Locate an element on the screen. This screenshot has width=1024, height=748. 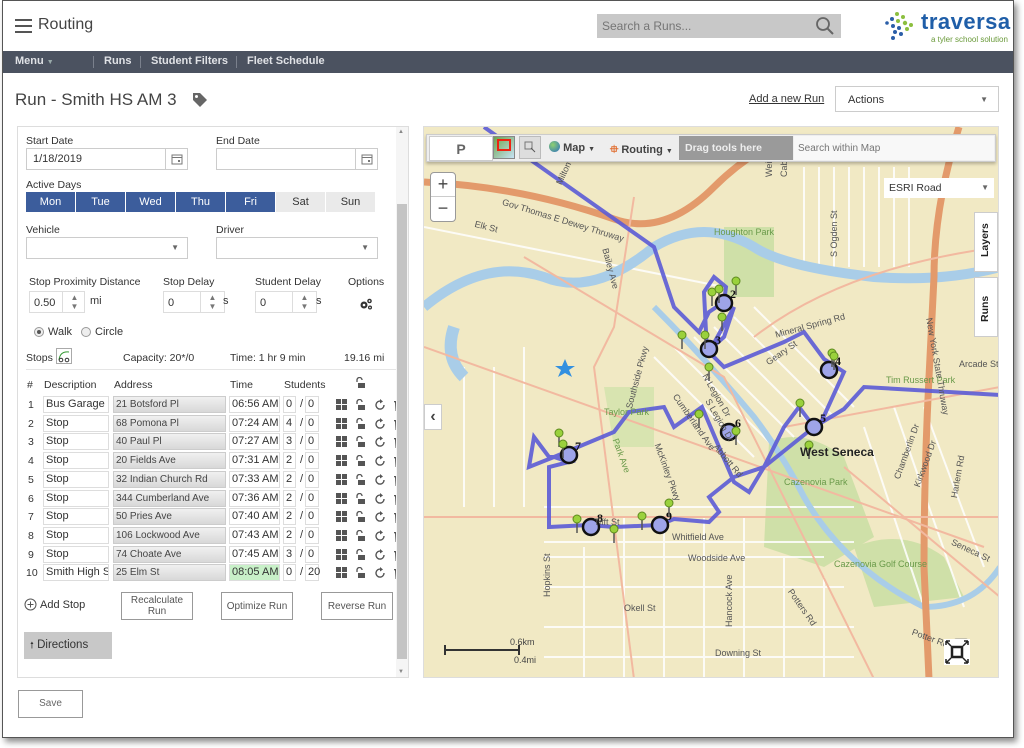
scroll-up-icon: ▲ is located at coordinates (401, 132).